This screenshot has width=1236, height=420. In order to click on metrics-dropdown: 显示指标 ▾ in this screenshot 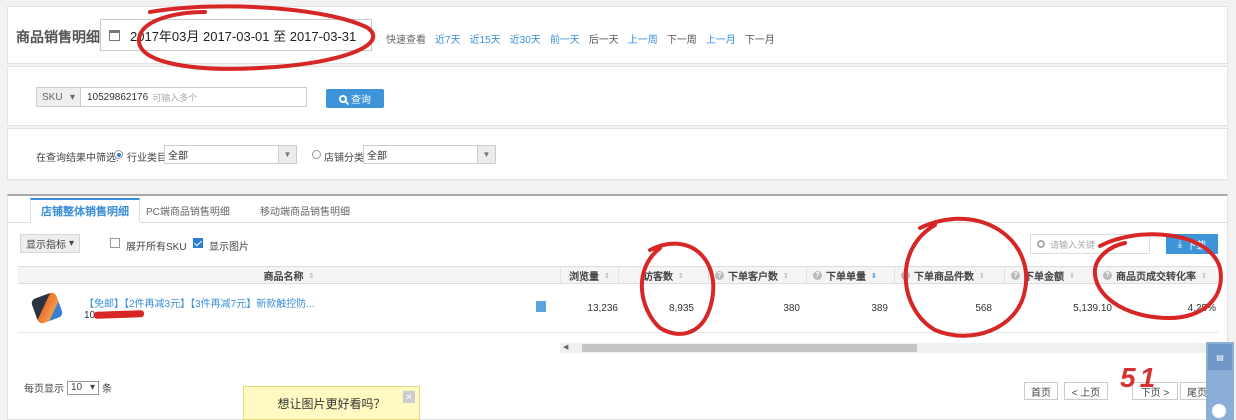, I will do `click(50, 243)`.